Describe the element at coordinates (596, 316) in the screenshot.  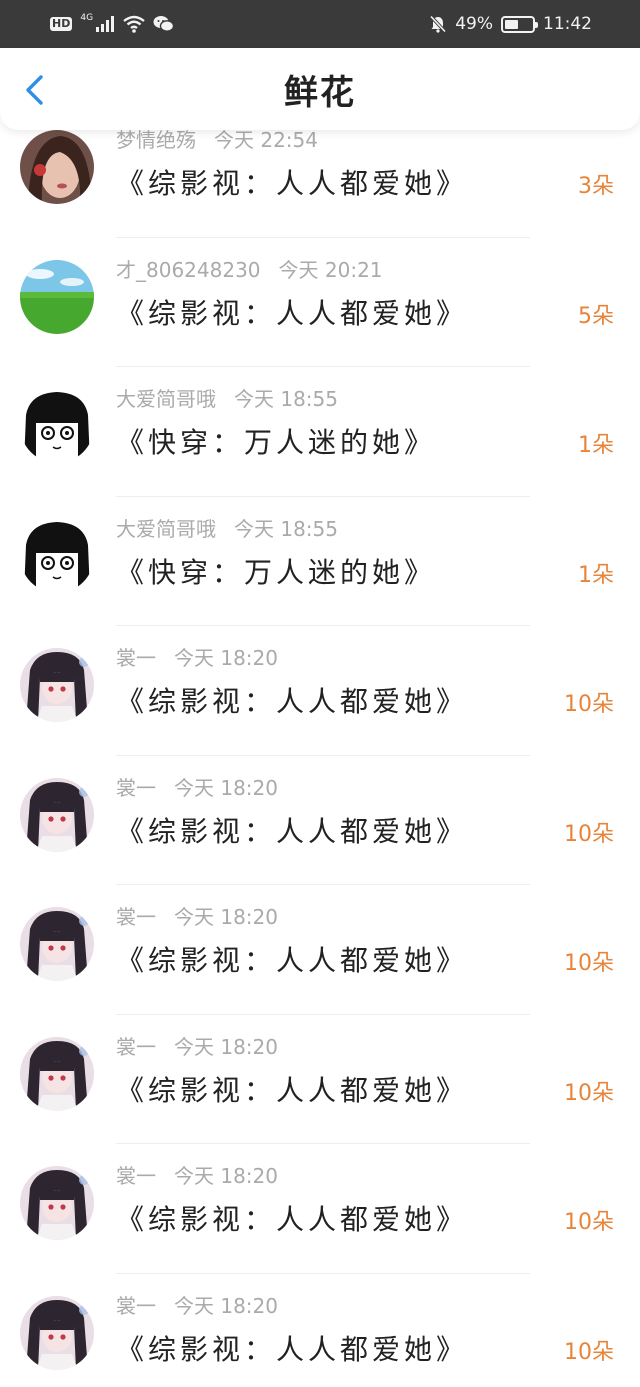
I see `flower-amount: 5朵` at that location.